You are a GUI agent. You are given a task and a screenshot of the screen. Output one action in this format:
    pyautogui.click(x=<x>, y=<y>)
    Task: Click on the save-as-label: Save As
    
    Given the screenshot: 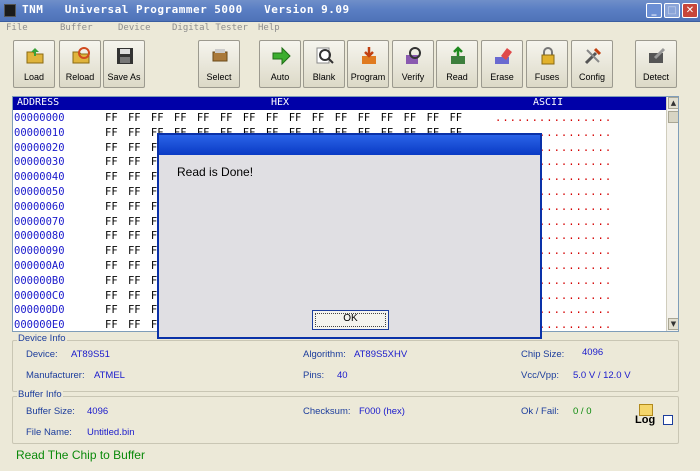 What is the action you would take?
    pyautogui.click(x=124, y=77)
    